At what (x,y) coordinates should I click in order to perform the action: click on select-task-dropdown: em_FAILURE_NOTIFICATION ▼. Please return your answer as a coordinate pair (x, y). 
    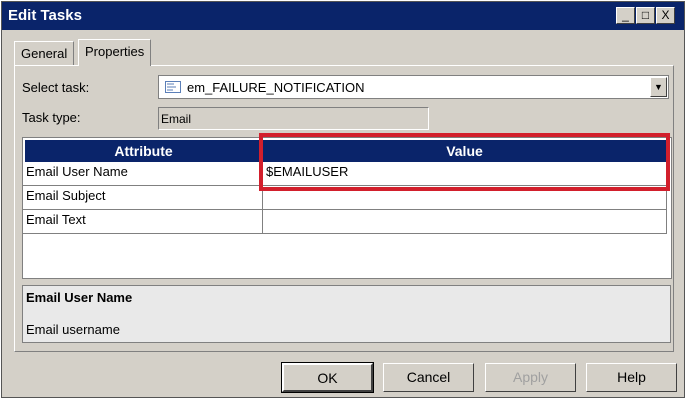
    Looking at the image, I should click on (413, 87).